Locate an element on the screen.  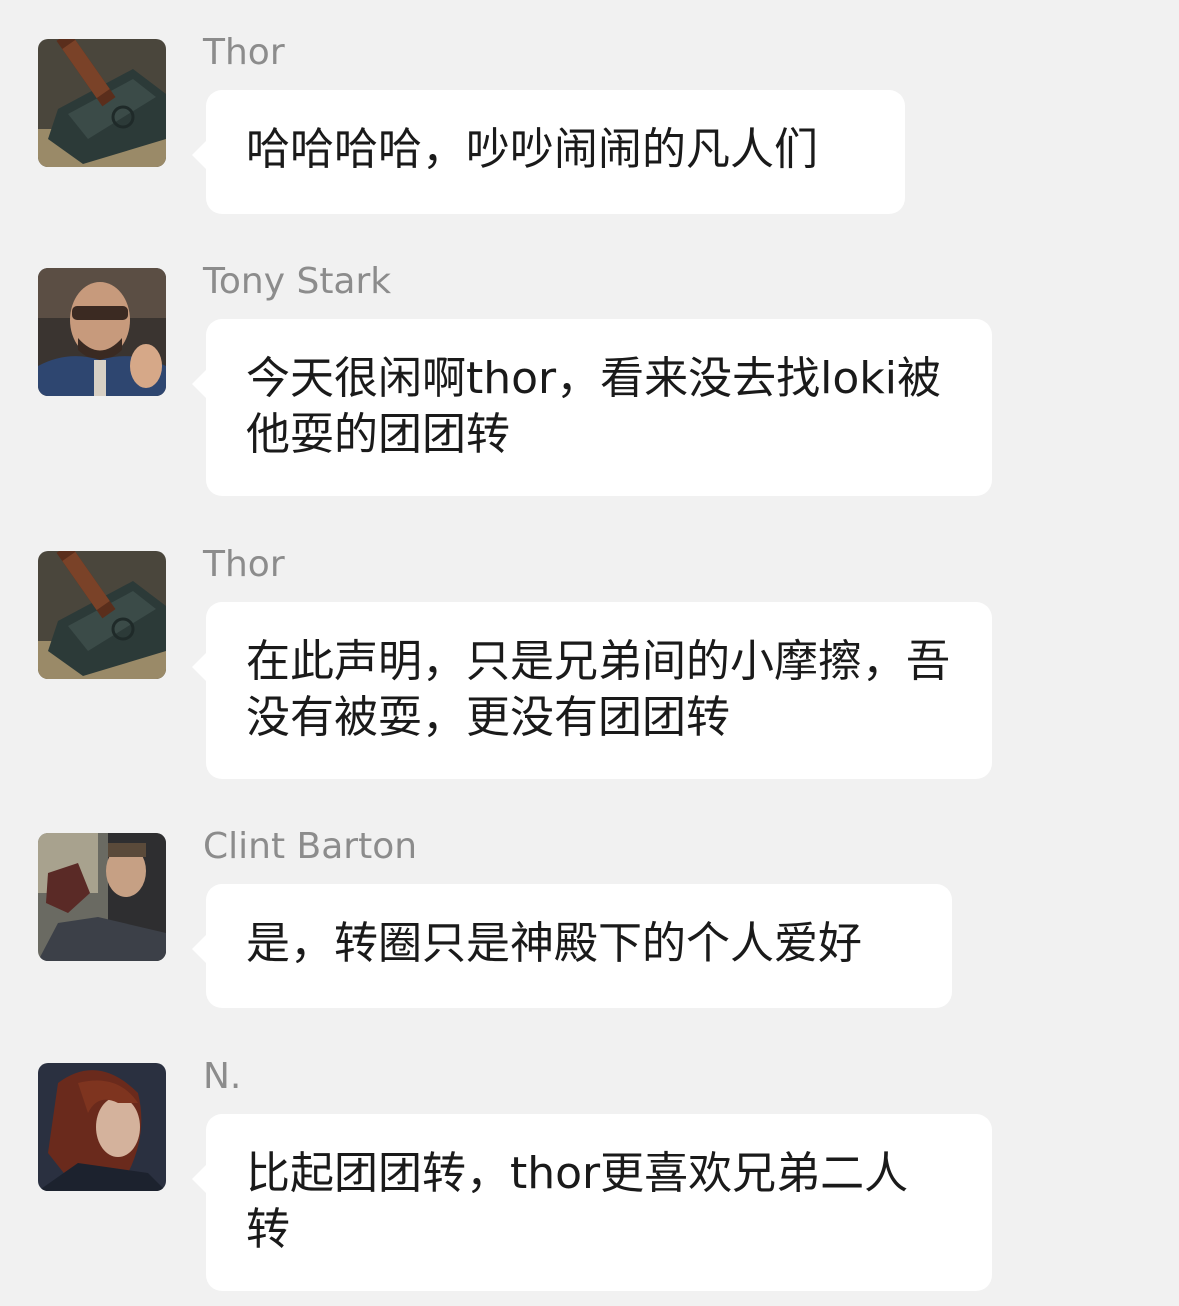
message-text: 在此声明，只是兄弟间的小摩擦，吾没有被耍，更没有团团转 is located at coordinates (598, 689).